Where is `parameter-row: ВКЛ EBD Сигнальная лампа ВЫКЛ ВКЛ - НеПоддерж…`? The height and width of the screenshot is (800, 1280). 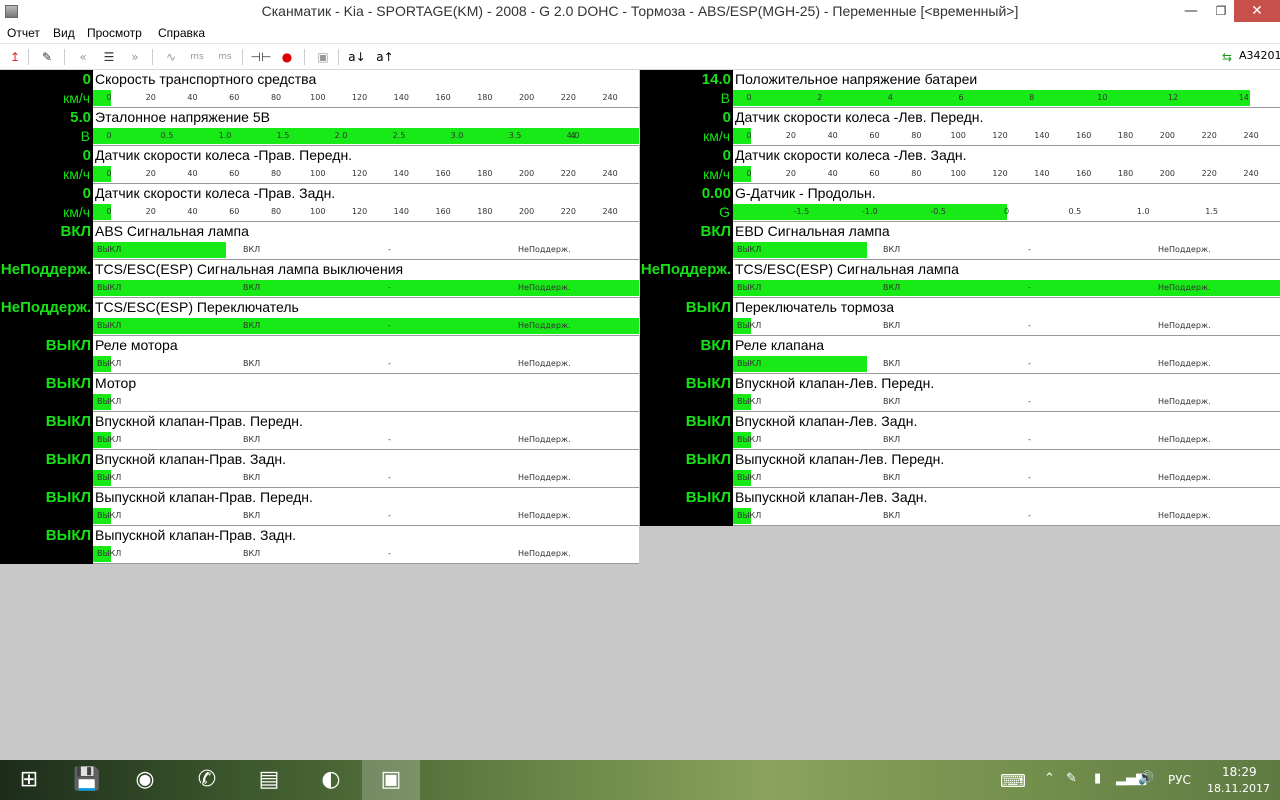 parameter-row: ВКЛ EBD Сигнальная лампа ВЫКЛ ВКЛ - НеПоддерж… is located at coordinates (960, 241).